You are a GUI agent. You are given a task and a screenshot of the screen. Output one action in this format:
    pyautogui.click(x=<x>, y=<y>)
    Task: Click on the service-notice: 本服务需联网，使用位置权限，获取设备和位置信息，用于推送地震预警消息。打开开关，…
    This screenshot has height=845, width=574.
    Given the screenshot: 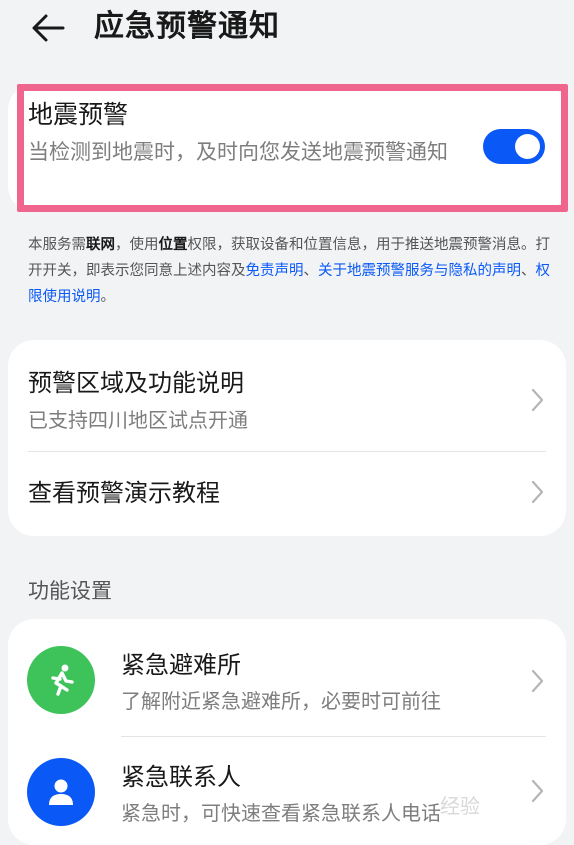 What is the action you would take?
    pyautogui.click(x=290, y=271)
    